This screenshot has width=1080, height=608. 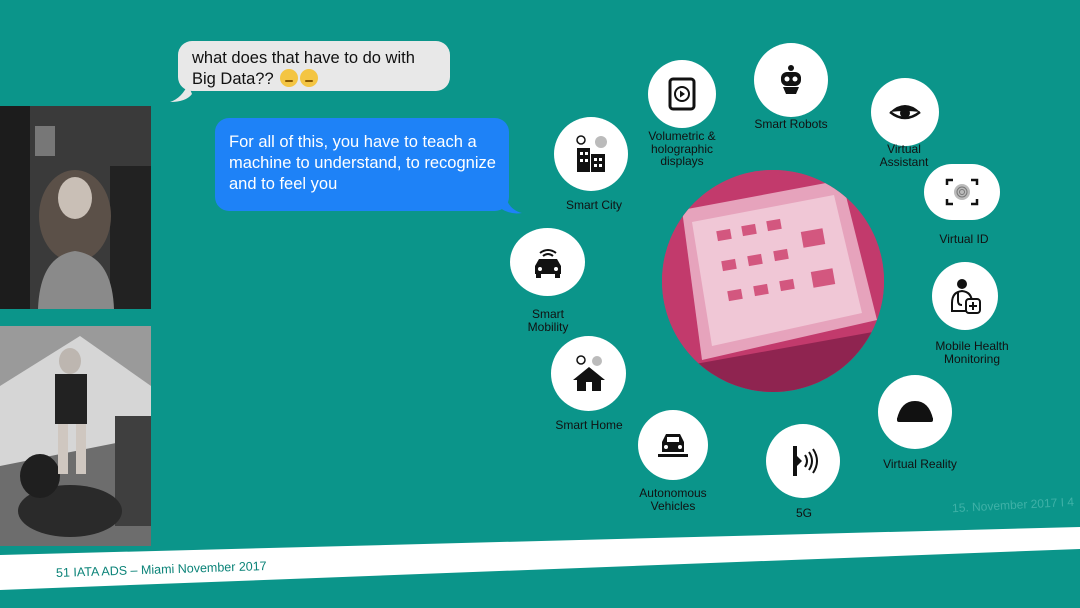 I want to click on health-monitor-icon, so click(x=966, y=296).